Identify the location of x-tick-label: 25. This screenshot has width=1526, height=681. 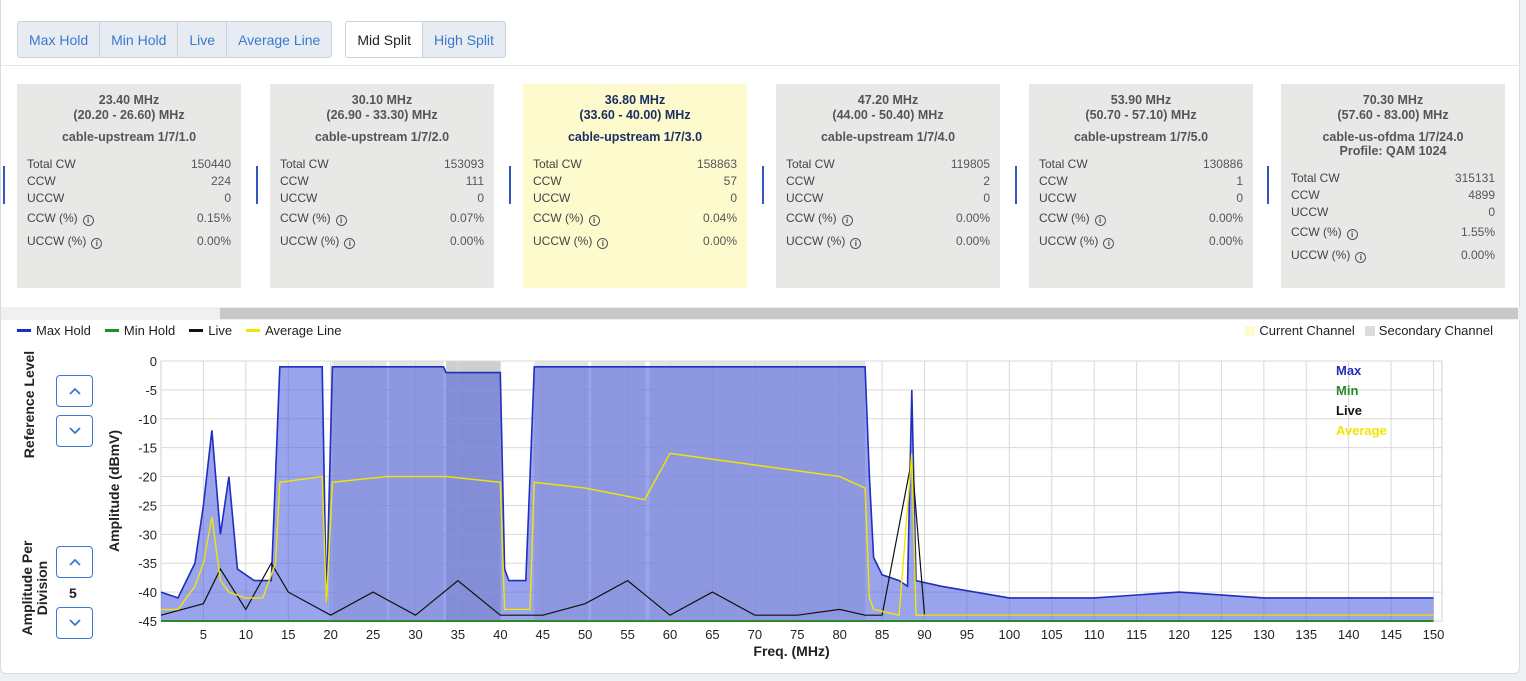
(373, 634).